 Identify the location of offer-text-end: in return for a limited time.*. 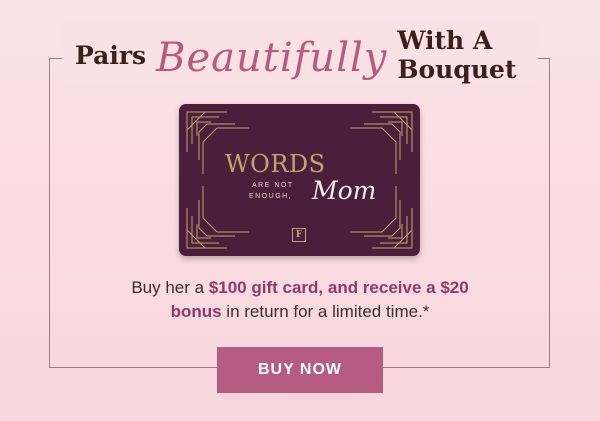
(325, 311).